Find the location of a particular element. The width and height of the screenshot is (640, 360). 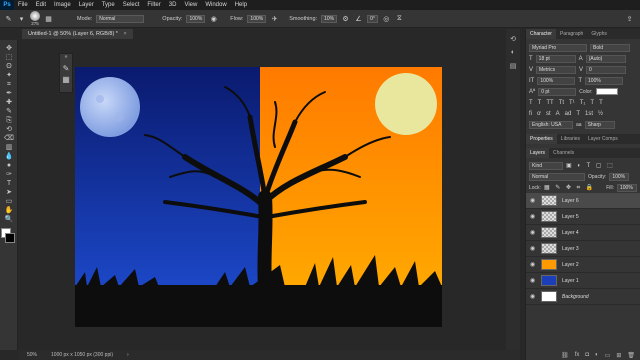

font-size-field: 18 pt is located at coordinates (555, 58).